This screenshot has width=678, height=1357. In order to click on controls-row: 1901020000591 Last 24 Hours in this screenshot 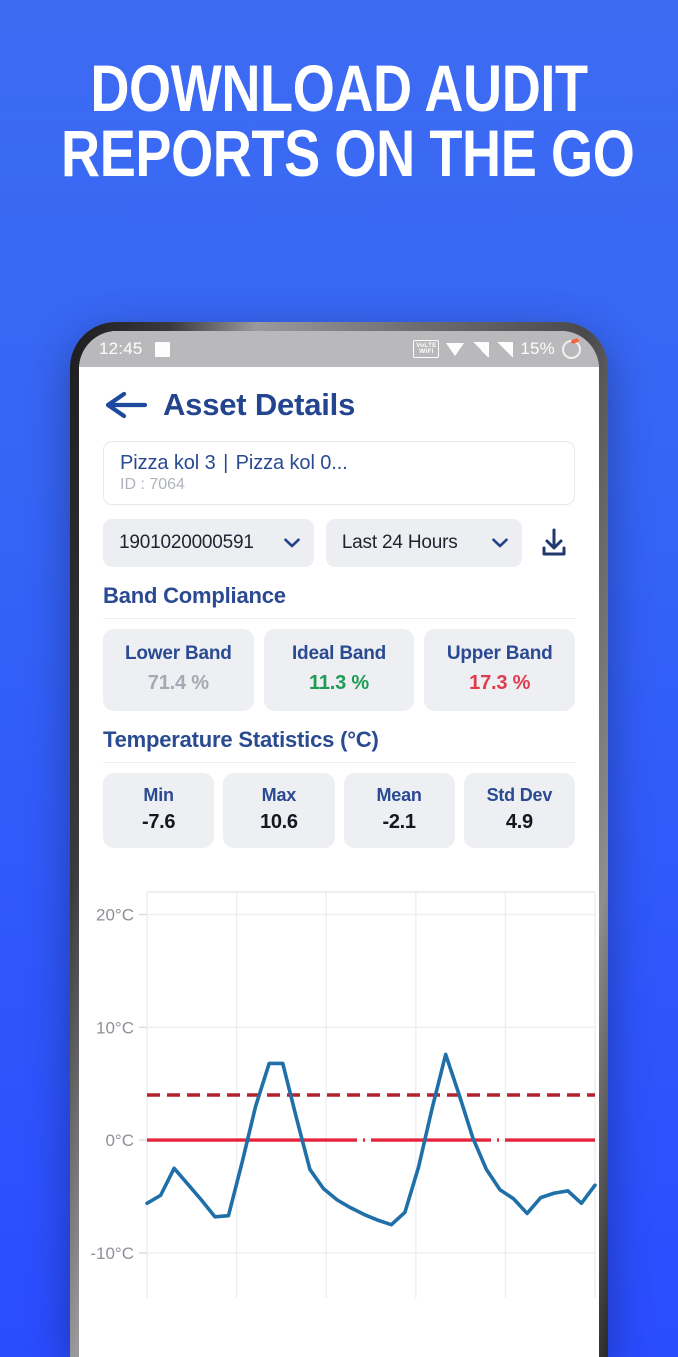, I will do `click(339, 536)`.